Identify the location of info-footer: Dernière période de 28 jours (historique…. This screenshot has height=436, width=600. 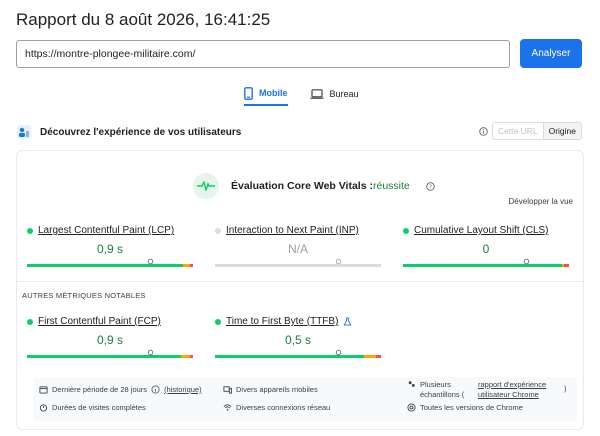
(305, 399).